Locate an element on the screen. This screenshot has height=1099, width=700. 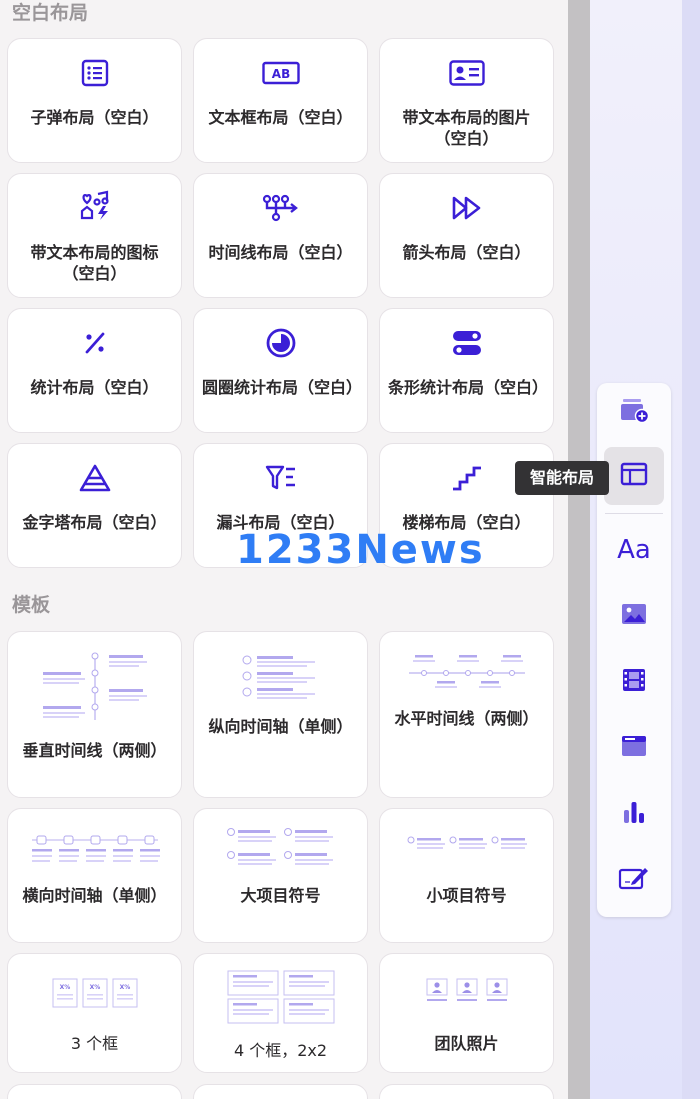
canvas-edge is located at coordinates (691, 549).